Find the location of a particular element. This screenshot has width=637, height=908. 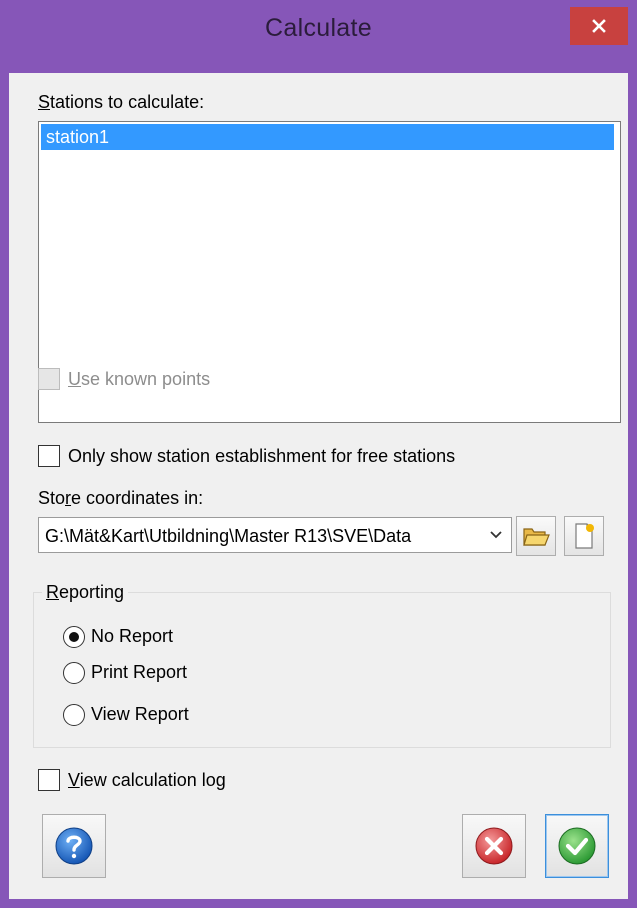

print-report-label: Print Report is located at coordinates (139, 672).